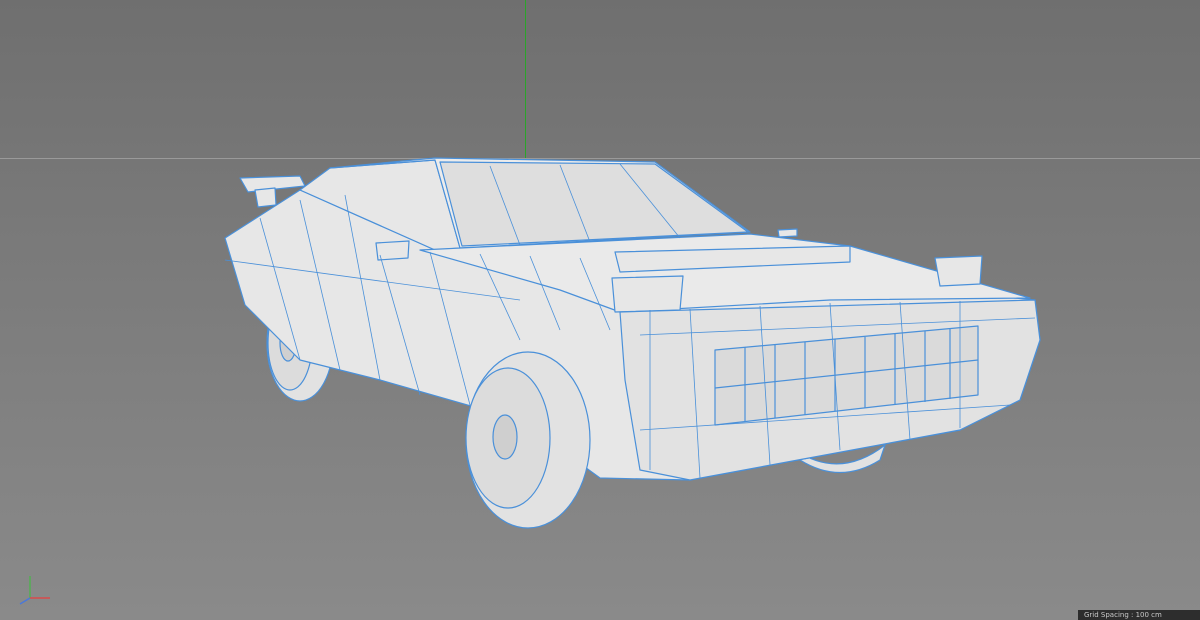  I want to click on hood-light-right, so click(958, 271).